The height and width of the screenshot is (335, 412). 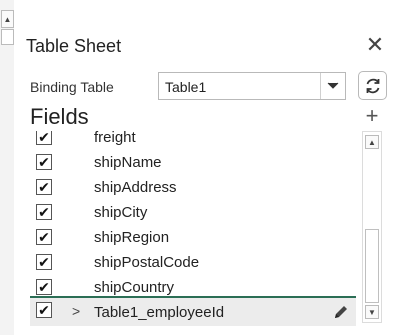 I want to click on list-item: ✔ shipName, so click(x=193, y=162).